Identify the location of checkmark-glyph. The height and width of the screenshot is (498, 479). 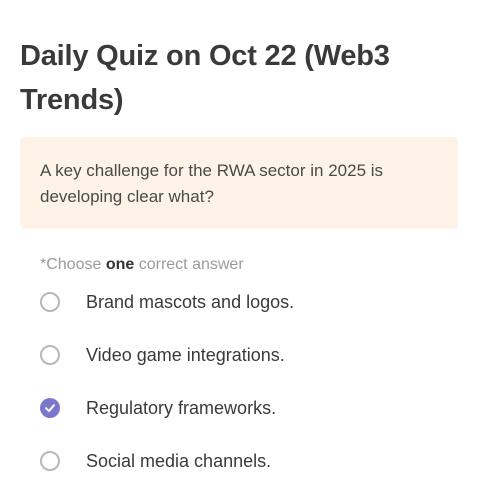
(50, 408).